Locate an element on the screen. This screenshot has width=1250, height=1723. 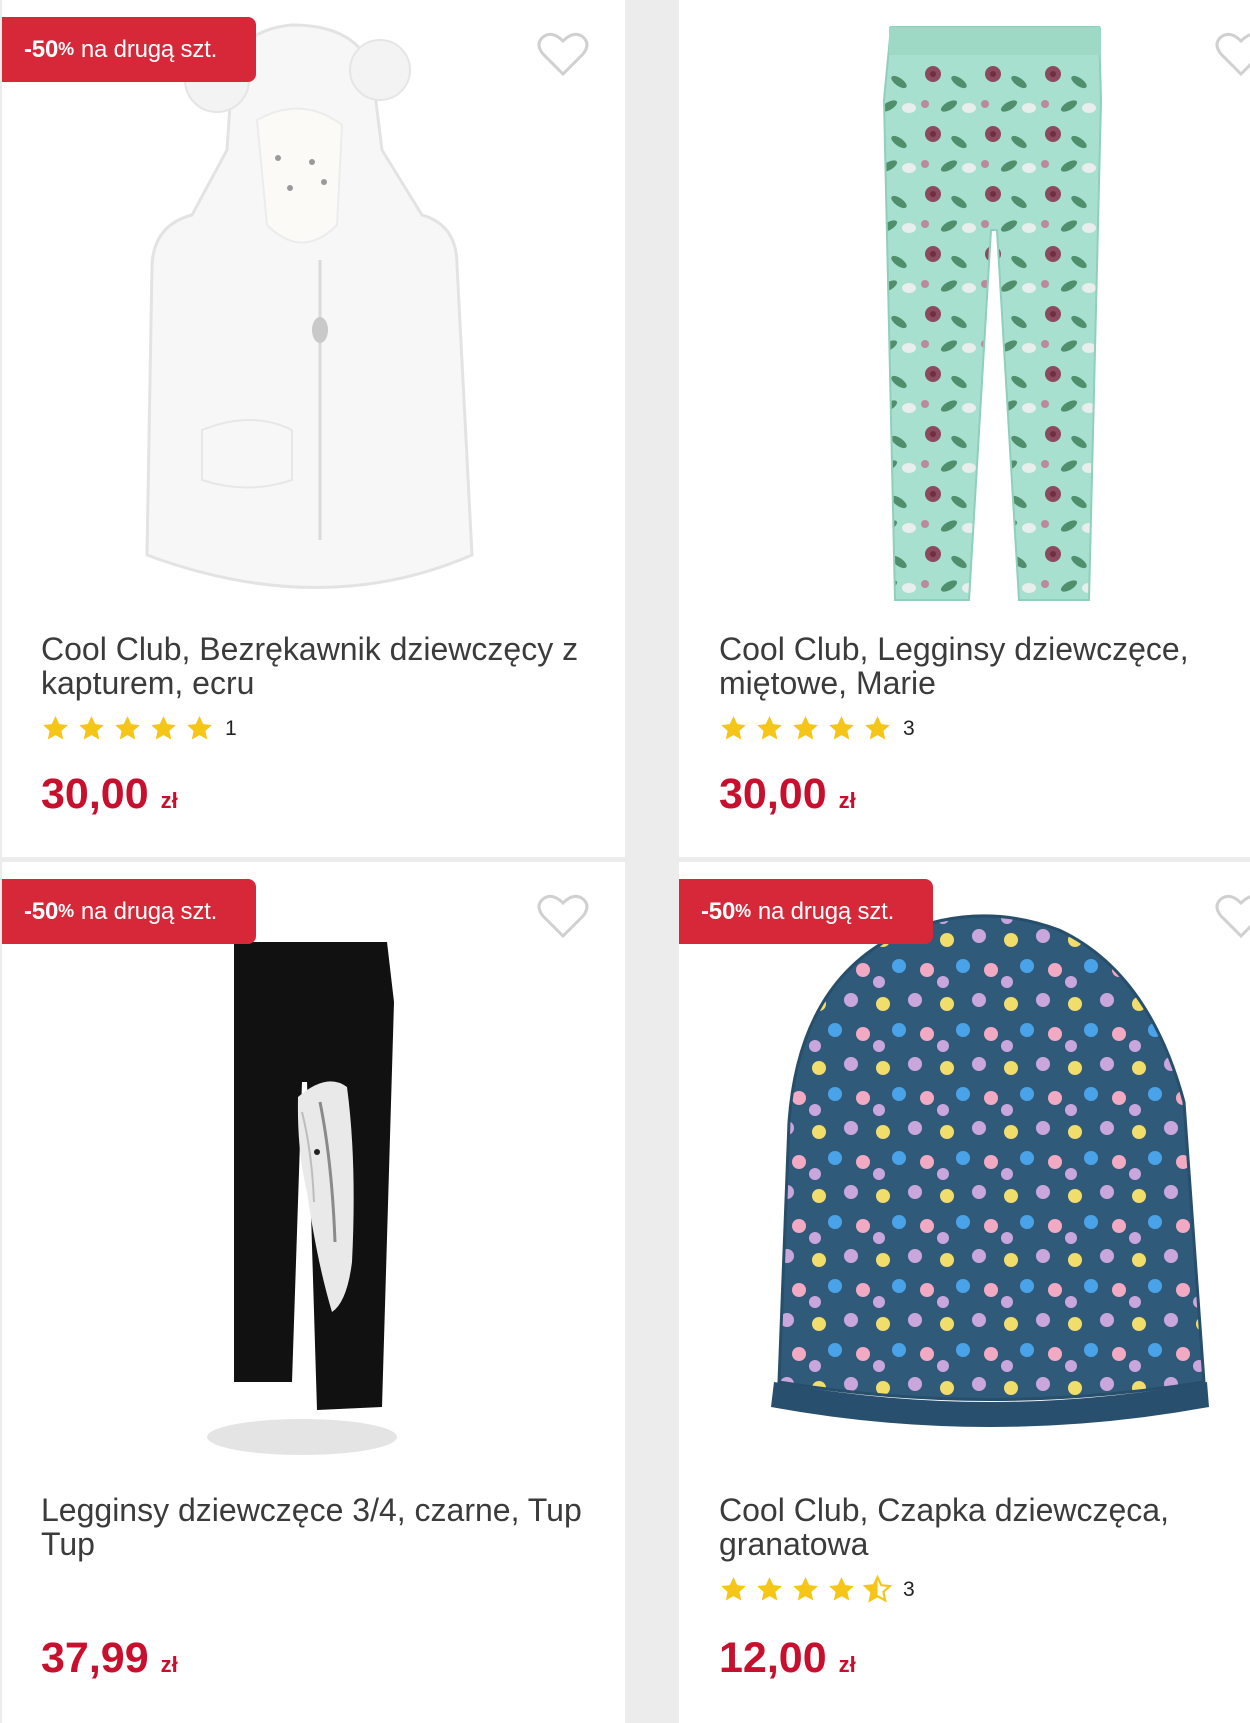
price-amount: 37,99 is located at coordinates (95, 1658).